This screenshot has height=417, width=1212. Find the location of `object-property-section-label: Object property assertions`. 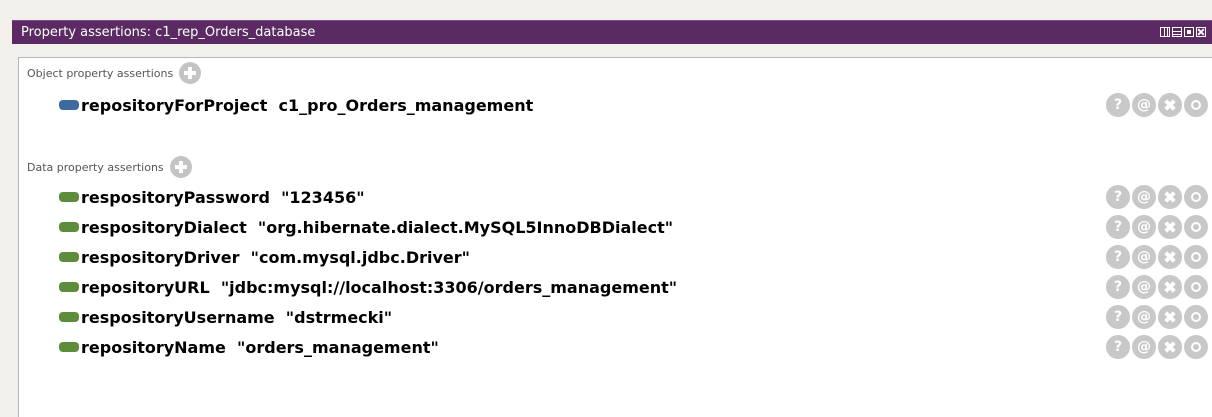

object-property-section-label: Object property assertions is located at coordinates (100, 73).